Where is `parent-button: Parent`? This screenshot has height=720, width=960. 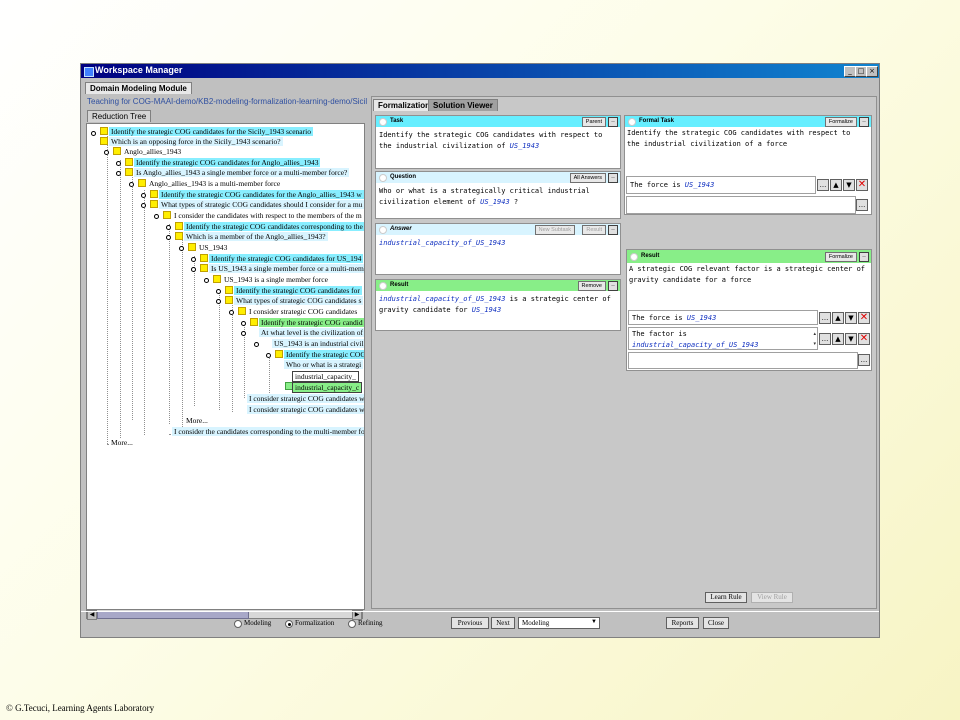 parent-button: Parent is located at coordinates (593, 122).